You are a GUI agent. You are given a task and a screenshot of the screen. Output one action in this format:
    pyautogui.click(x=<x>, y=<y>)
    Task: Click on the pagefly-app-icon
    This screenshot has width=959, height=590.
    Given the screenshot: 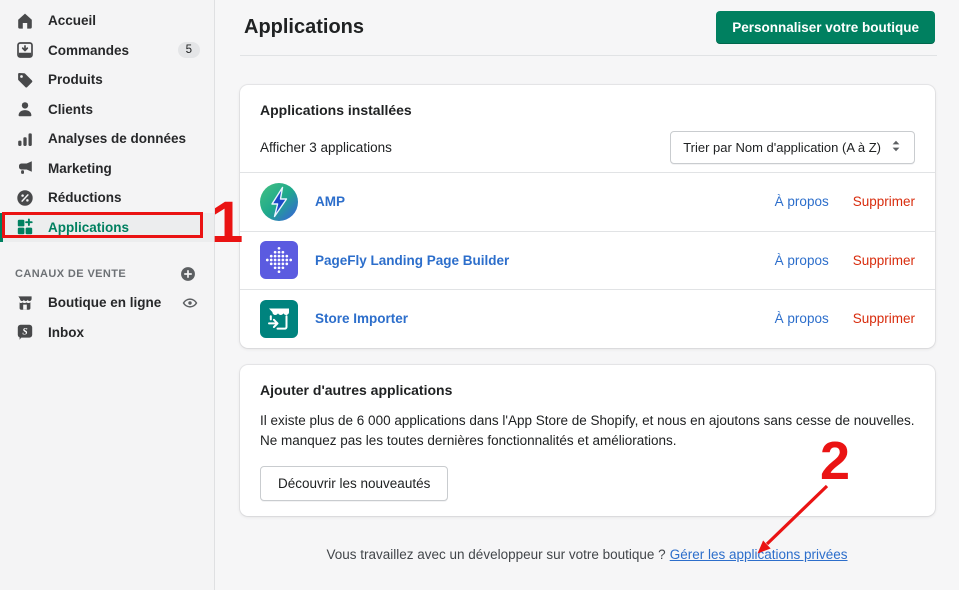 What is the action you would take?
    pyautogui.click(x=279, y=260)
    